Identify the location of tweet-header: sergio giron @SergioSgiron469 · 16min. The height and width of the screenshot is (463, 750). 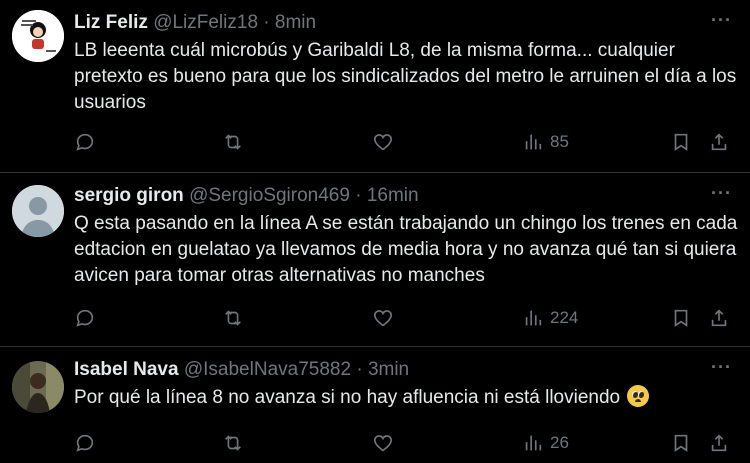
(246, 196).